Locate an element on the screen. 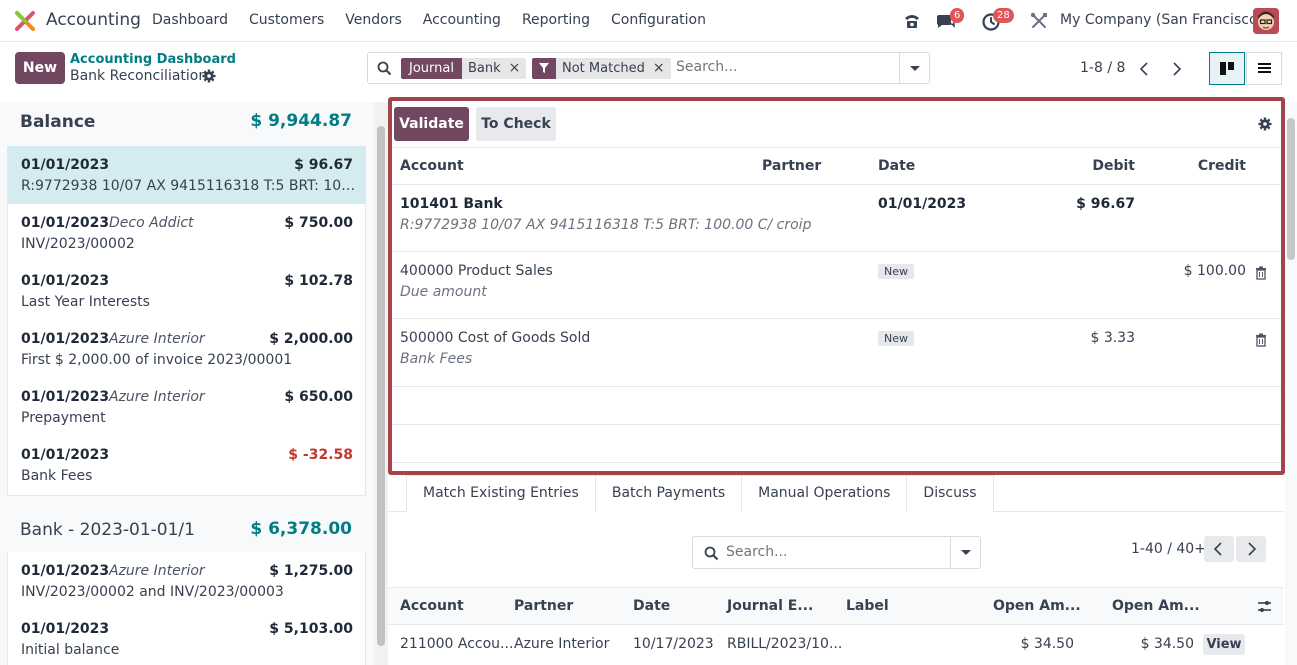 Image resolution: width=1297 pixels, height=665 pixels. match-search-input is located at coordinates (826, 552).